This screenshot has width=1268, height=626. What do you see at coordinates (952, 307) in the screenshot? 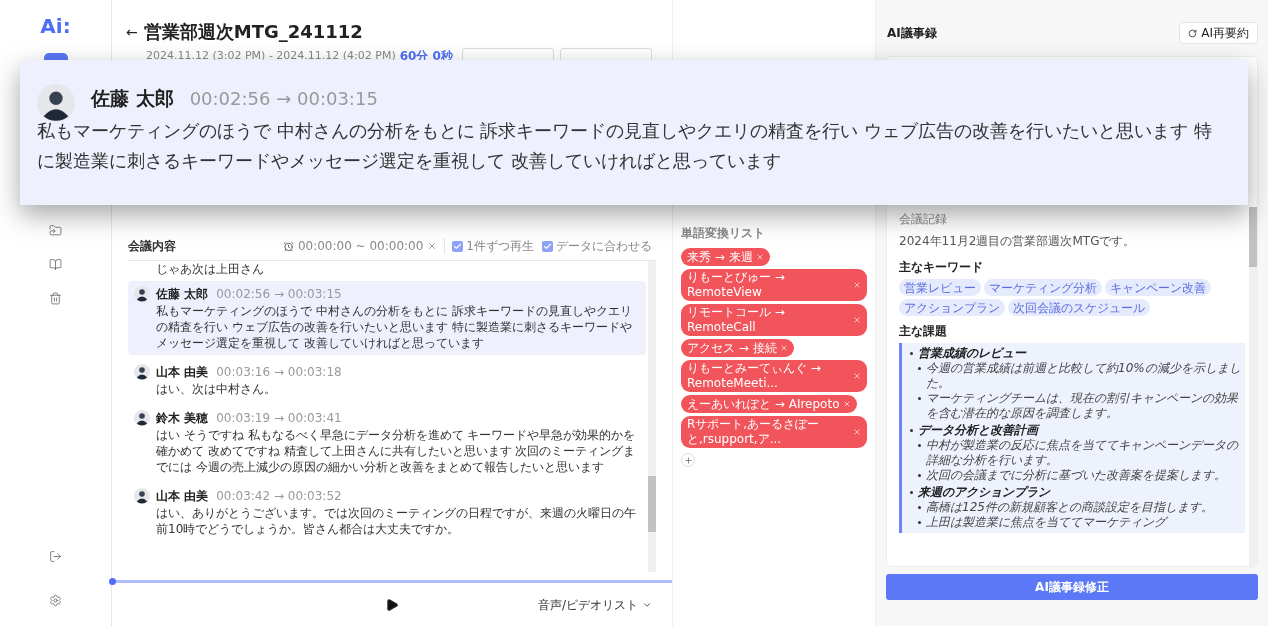
I see `keyword-chip: アクションプラン` at bounding box center [952, 307].